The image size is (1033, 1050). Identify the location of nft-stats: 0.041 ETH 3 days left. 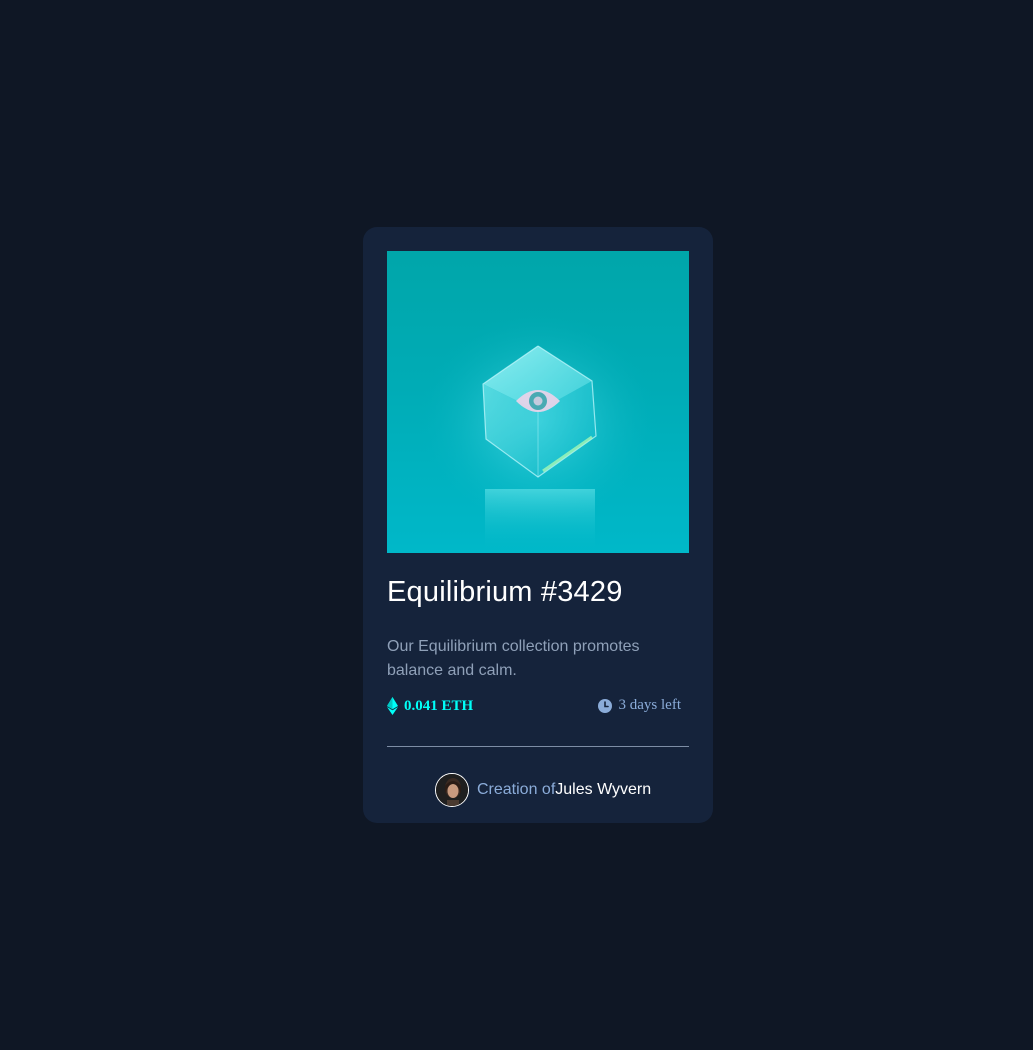
(538, 708).